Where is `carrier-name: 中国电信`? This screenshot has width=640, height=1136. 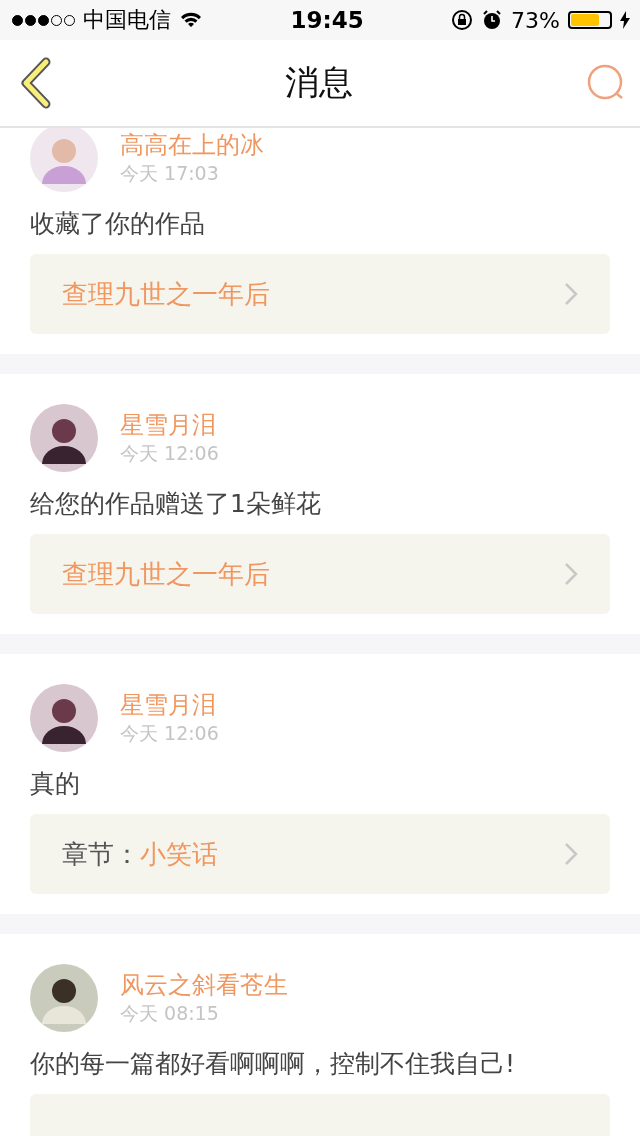
carrier-name: 中国电信 is located at coordinates (127, 20).